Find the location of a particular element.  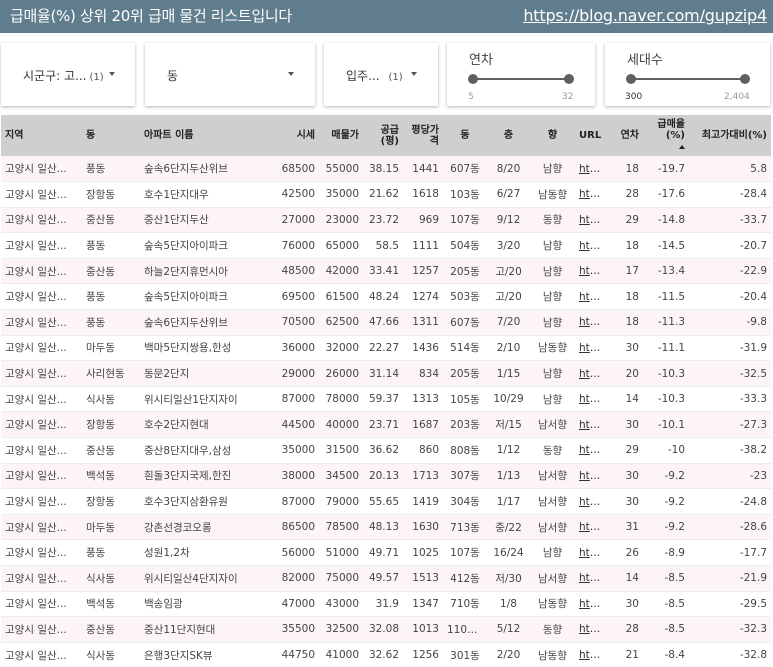

col-header-price-per-pyeong: 평당가격 is located at coordinates (423, 135).